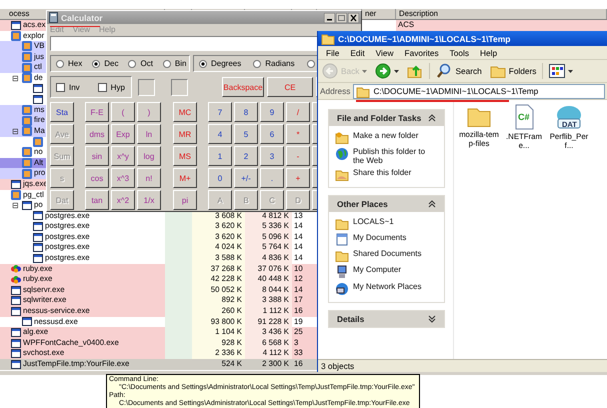 The width and height of the screenshot is (607, 408). What do you see at coordinates (335, 91) in the screenshot?
I see `address-label: Address` at bounding box center [335, 91].